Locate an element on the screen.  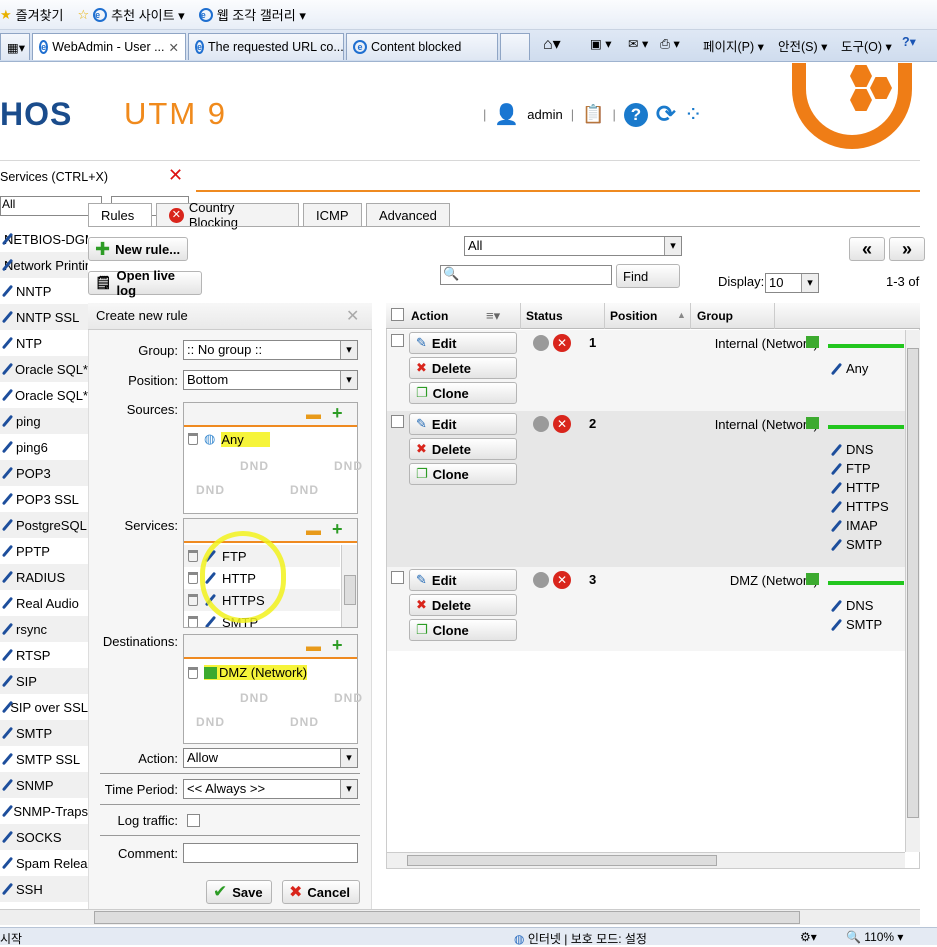
open-live-log-button: 🗒 Open live log is located at coordinates (145, 283).